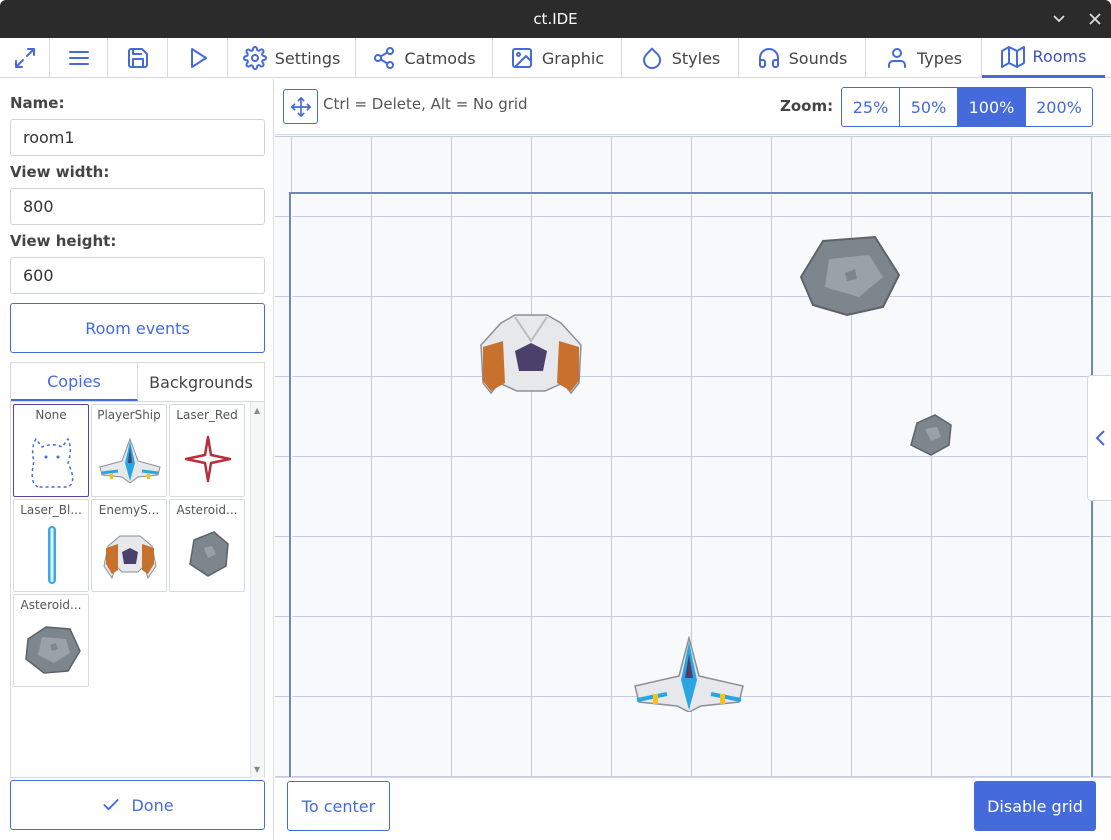  I want to click on tab-graphic: Graphic, so click(557, 58).